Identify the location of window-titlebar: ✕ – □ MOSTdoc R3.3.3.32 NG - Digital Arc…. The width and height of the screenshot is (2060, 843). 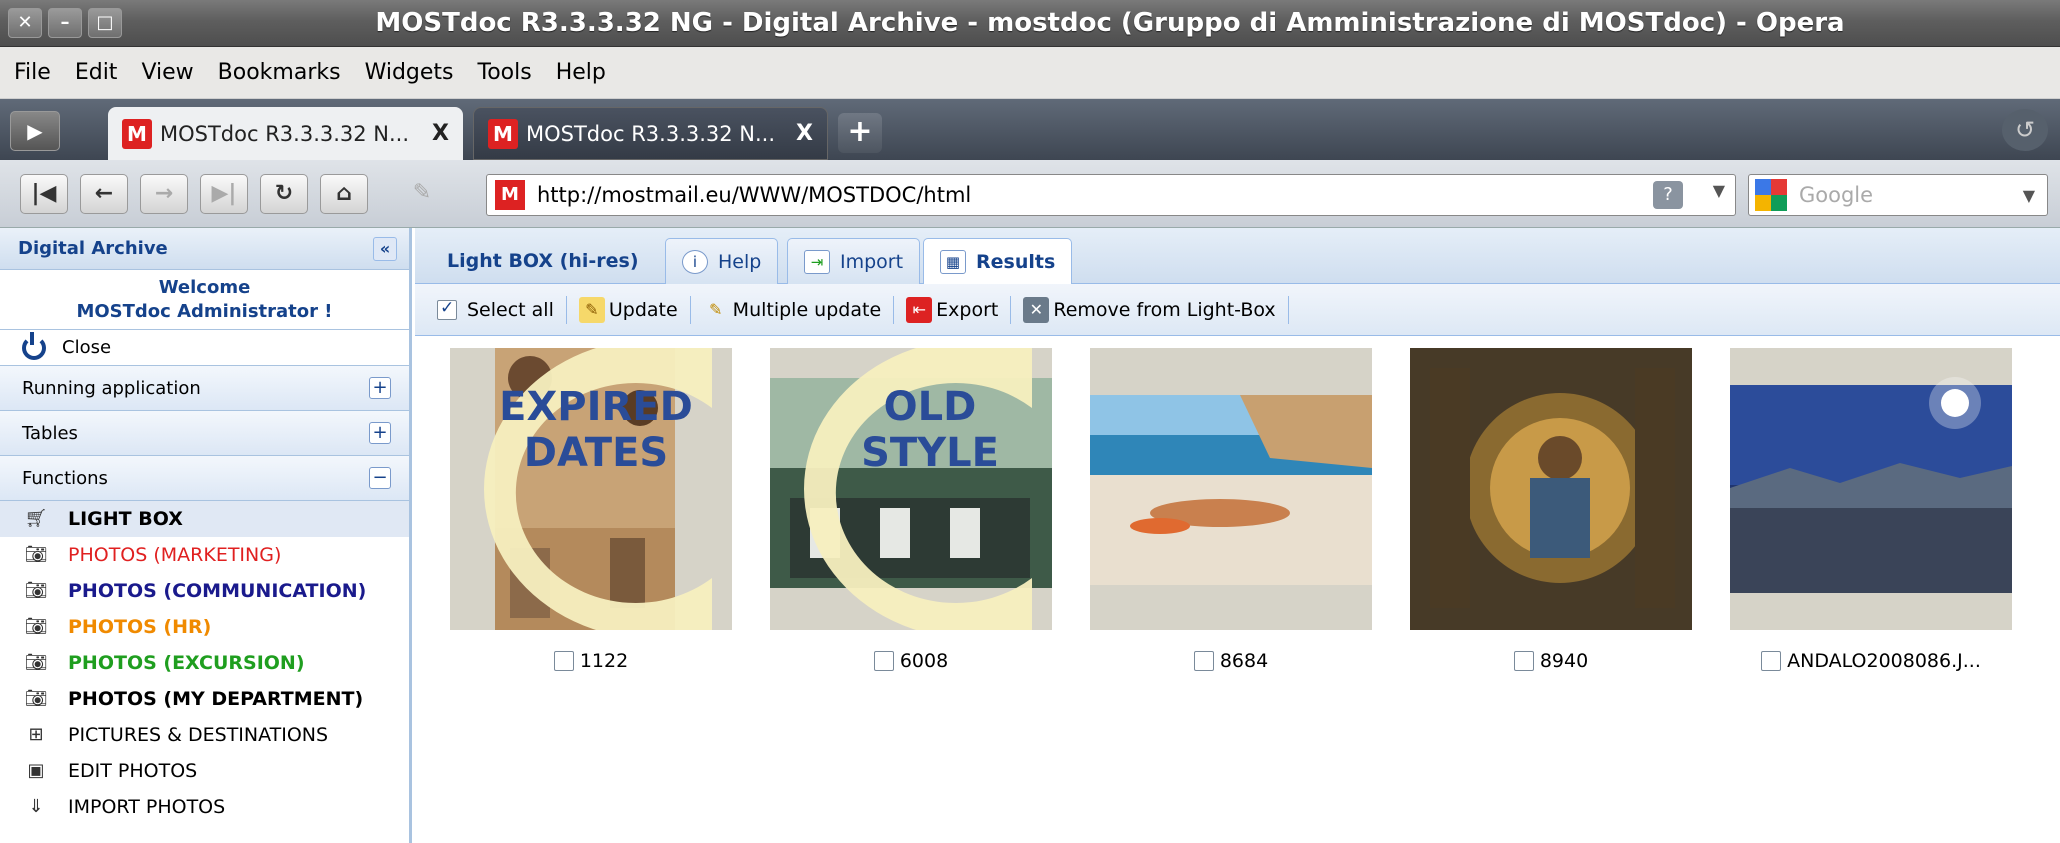
(1030, 23).